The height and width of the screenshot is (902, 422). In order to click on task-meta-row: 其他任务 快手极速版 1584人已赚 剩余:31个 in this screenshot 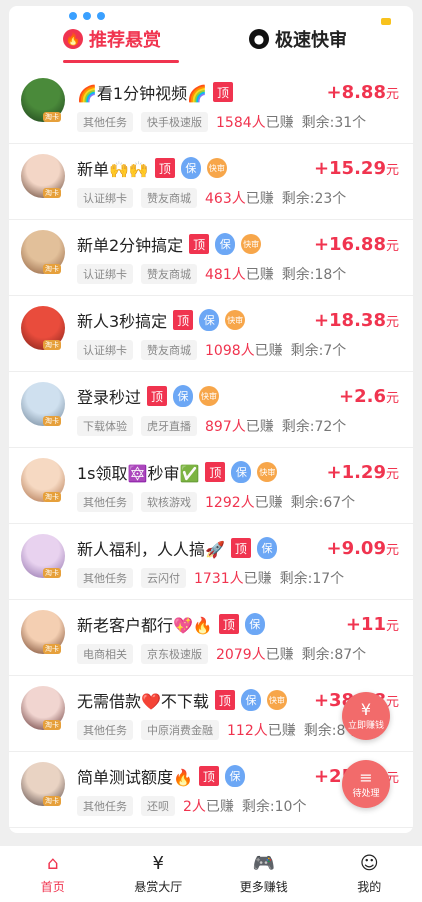, I will do `click(221, 122)`.